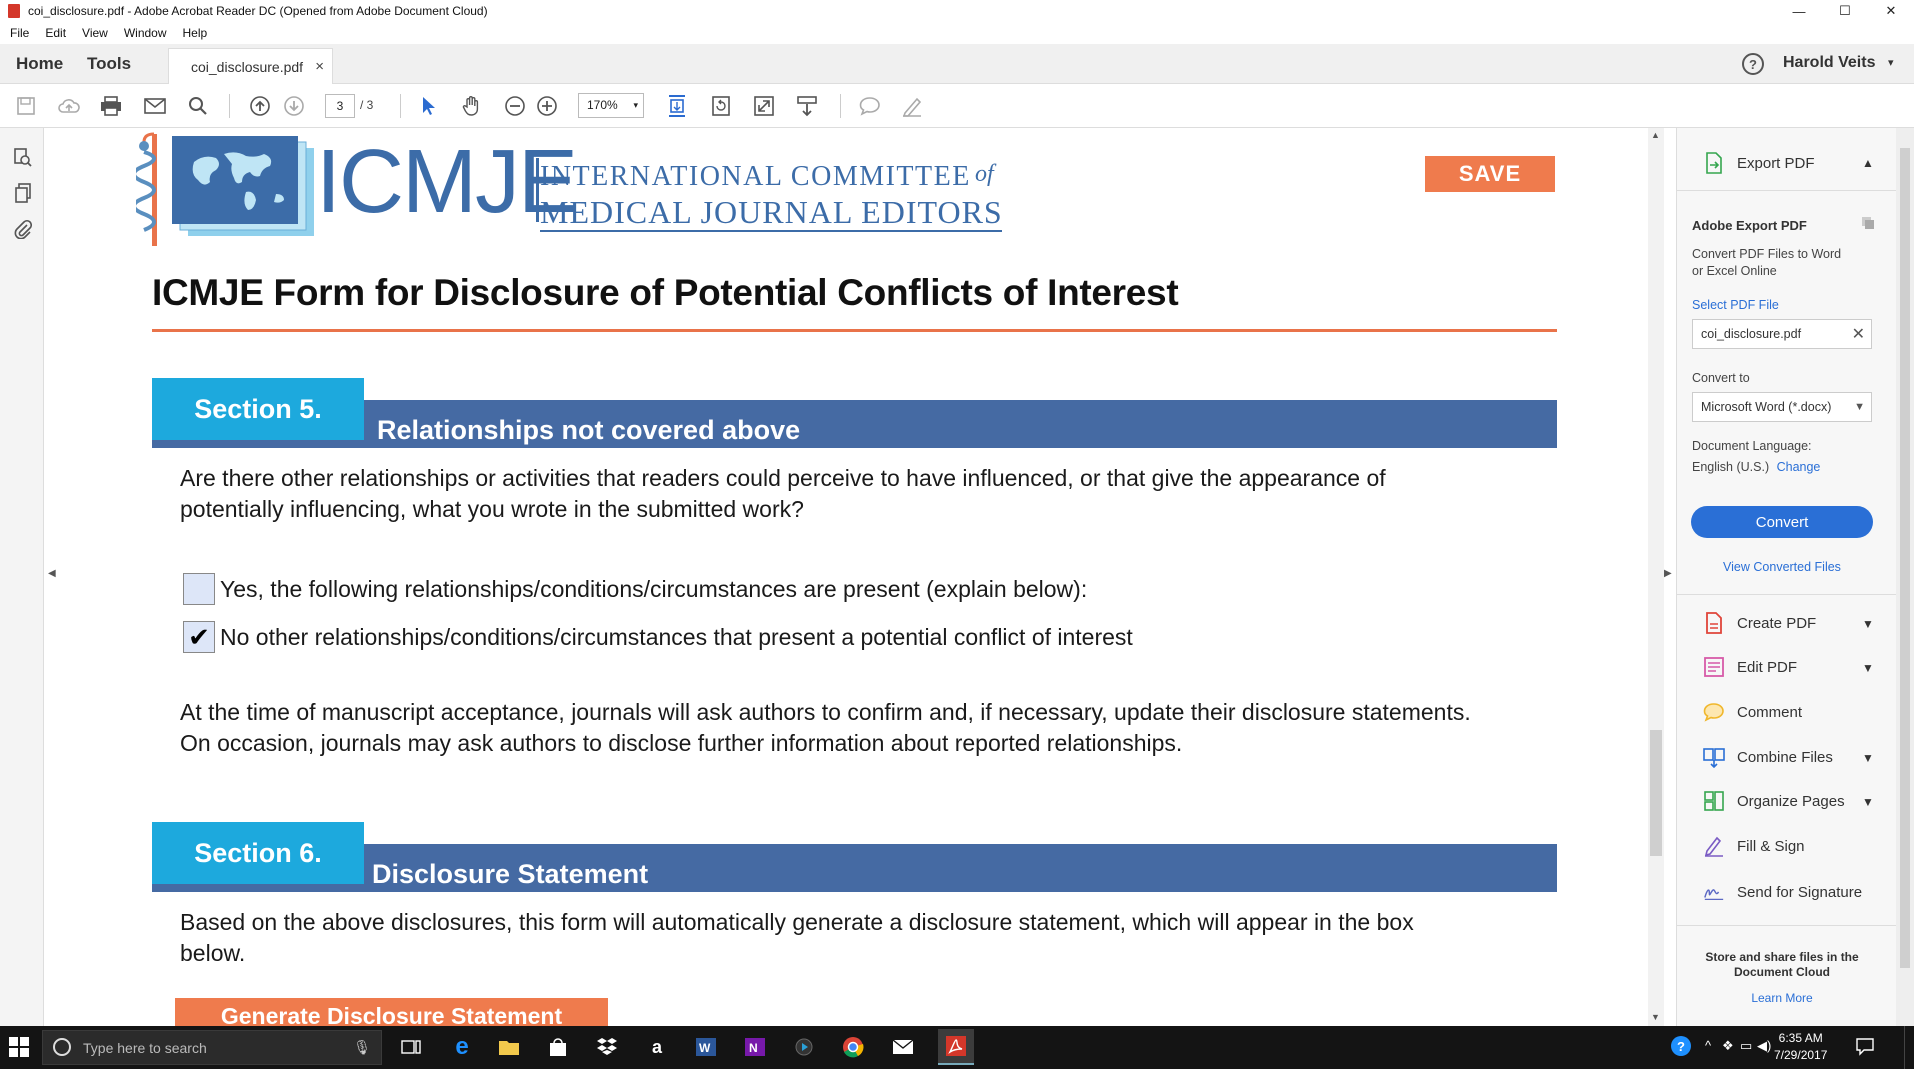 Image resolution: width=1914 pixels, height=1069 pixels. Describe the element at coordinates (1782, 567) in the screenshot. I see `view-converted-files-link: View Converted Files` at that location.